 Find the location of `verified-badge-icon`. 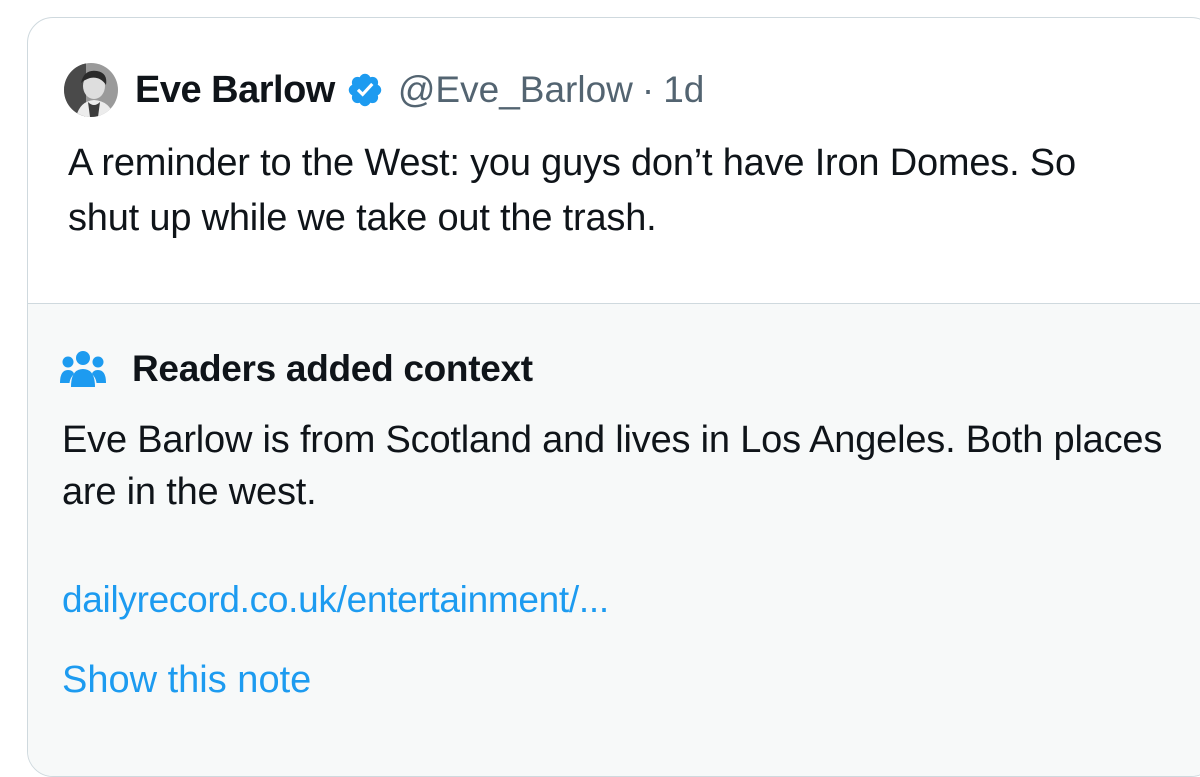

verified-badge-icon is located at coordinates (365, 90).